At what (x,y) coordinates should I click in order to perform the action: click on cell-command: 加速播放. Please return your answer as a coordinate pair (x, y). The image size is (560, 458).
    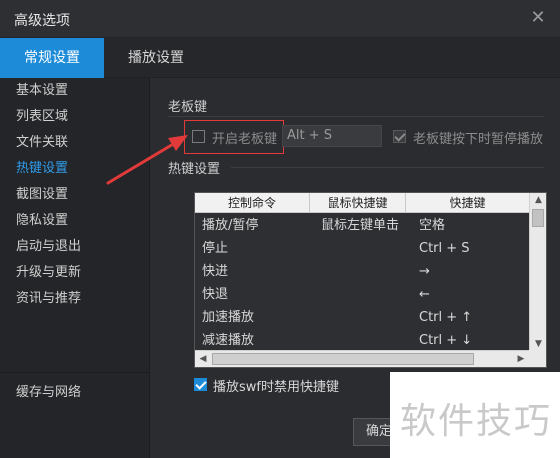
    Looking at the image, I should click on (228, 317).